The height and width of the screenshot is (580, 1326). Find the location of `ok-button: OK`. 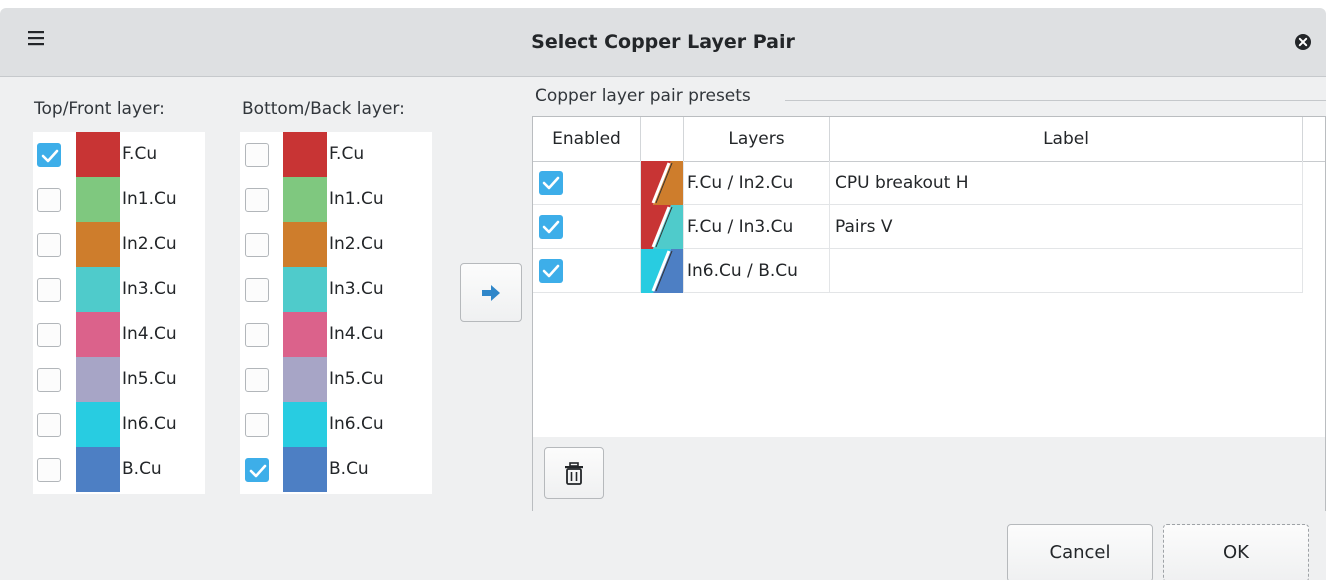

ok-button: OK is located at coordinates (1236, 552).